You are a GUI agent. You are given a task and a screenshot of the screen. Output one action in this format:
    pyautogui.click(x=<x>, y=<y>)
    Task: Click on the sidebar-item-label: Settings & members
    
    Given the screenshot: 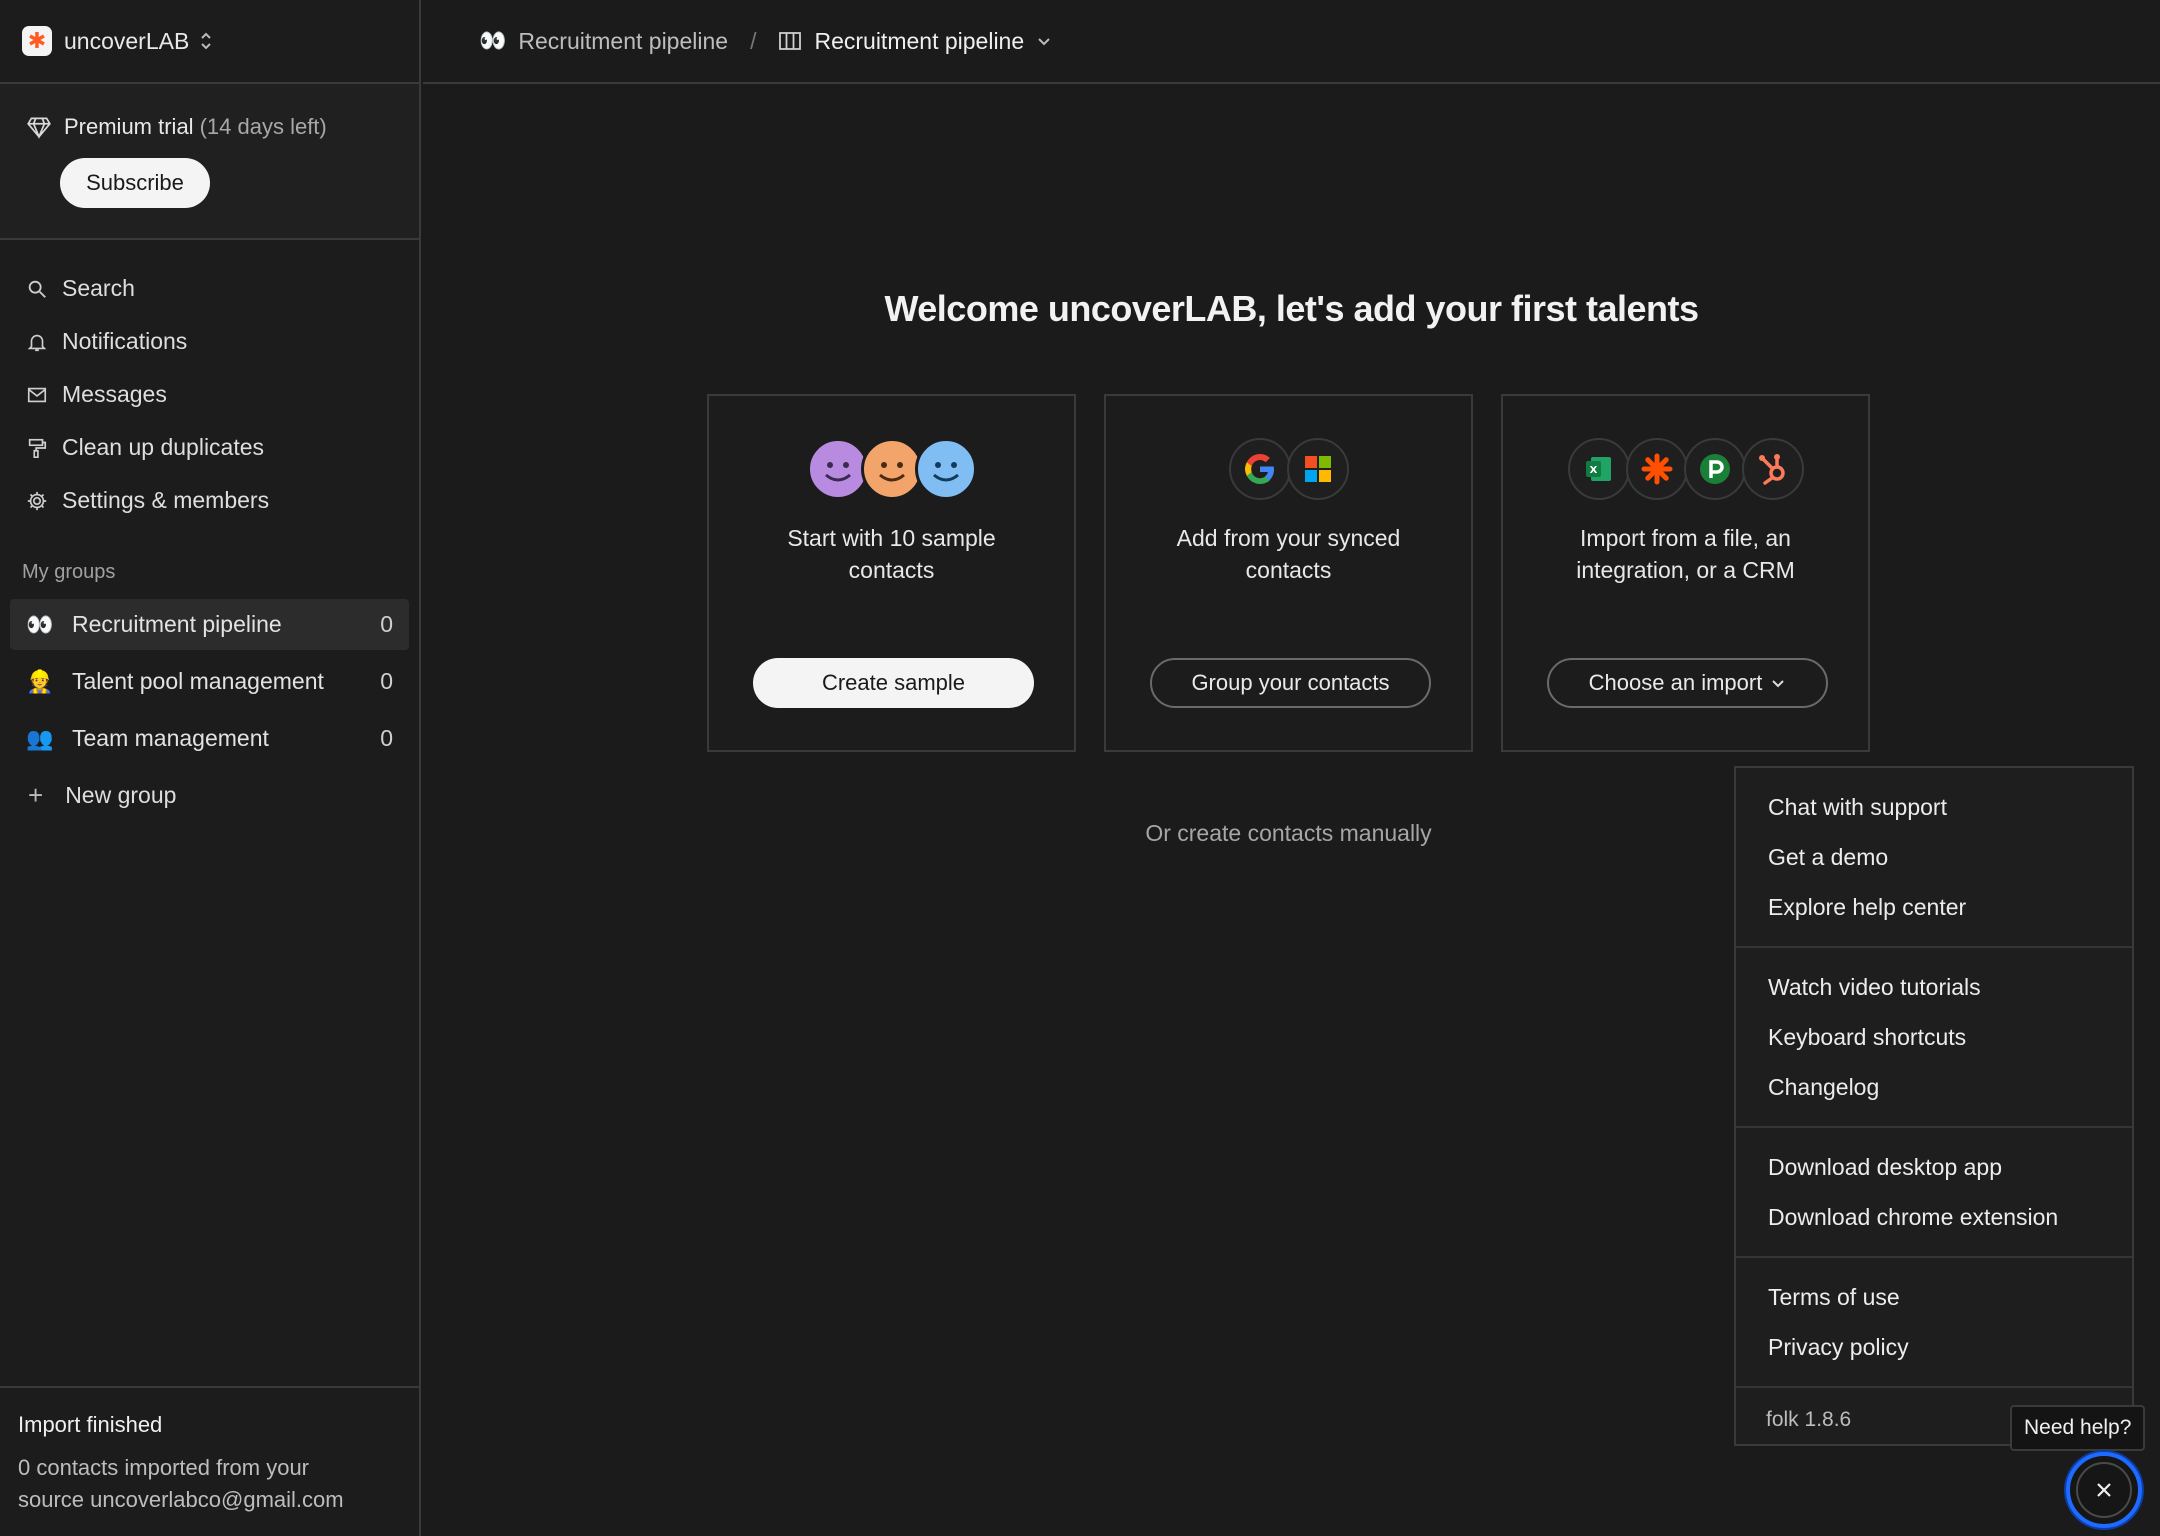 What is the action you would take?
    pyautogui.click(x=166, y=500)
    